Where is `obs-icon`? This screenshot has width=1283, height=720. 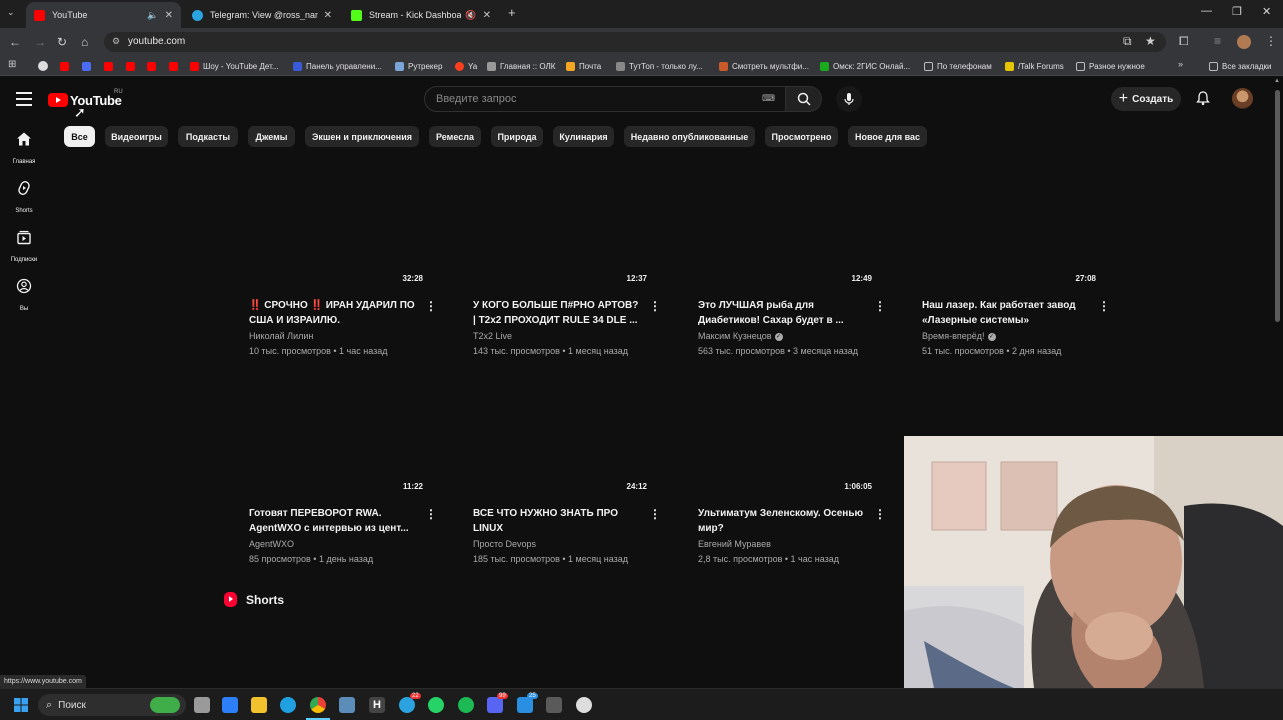
obs-icon is located at coordinates (584, 705).